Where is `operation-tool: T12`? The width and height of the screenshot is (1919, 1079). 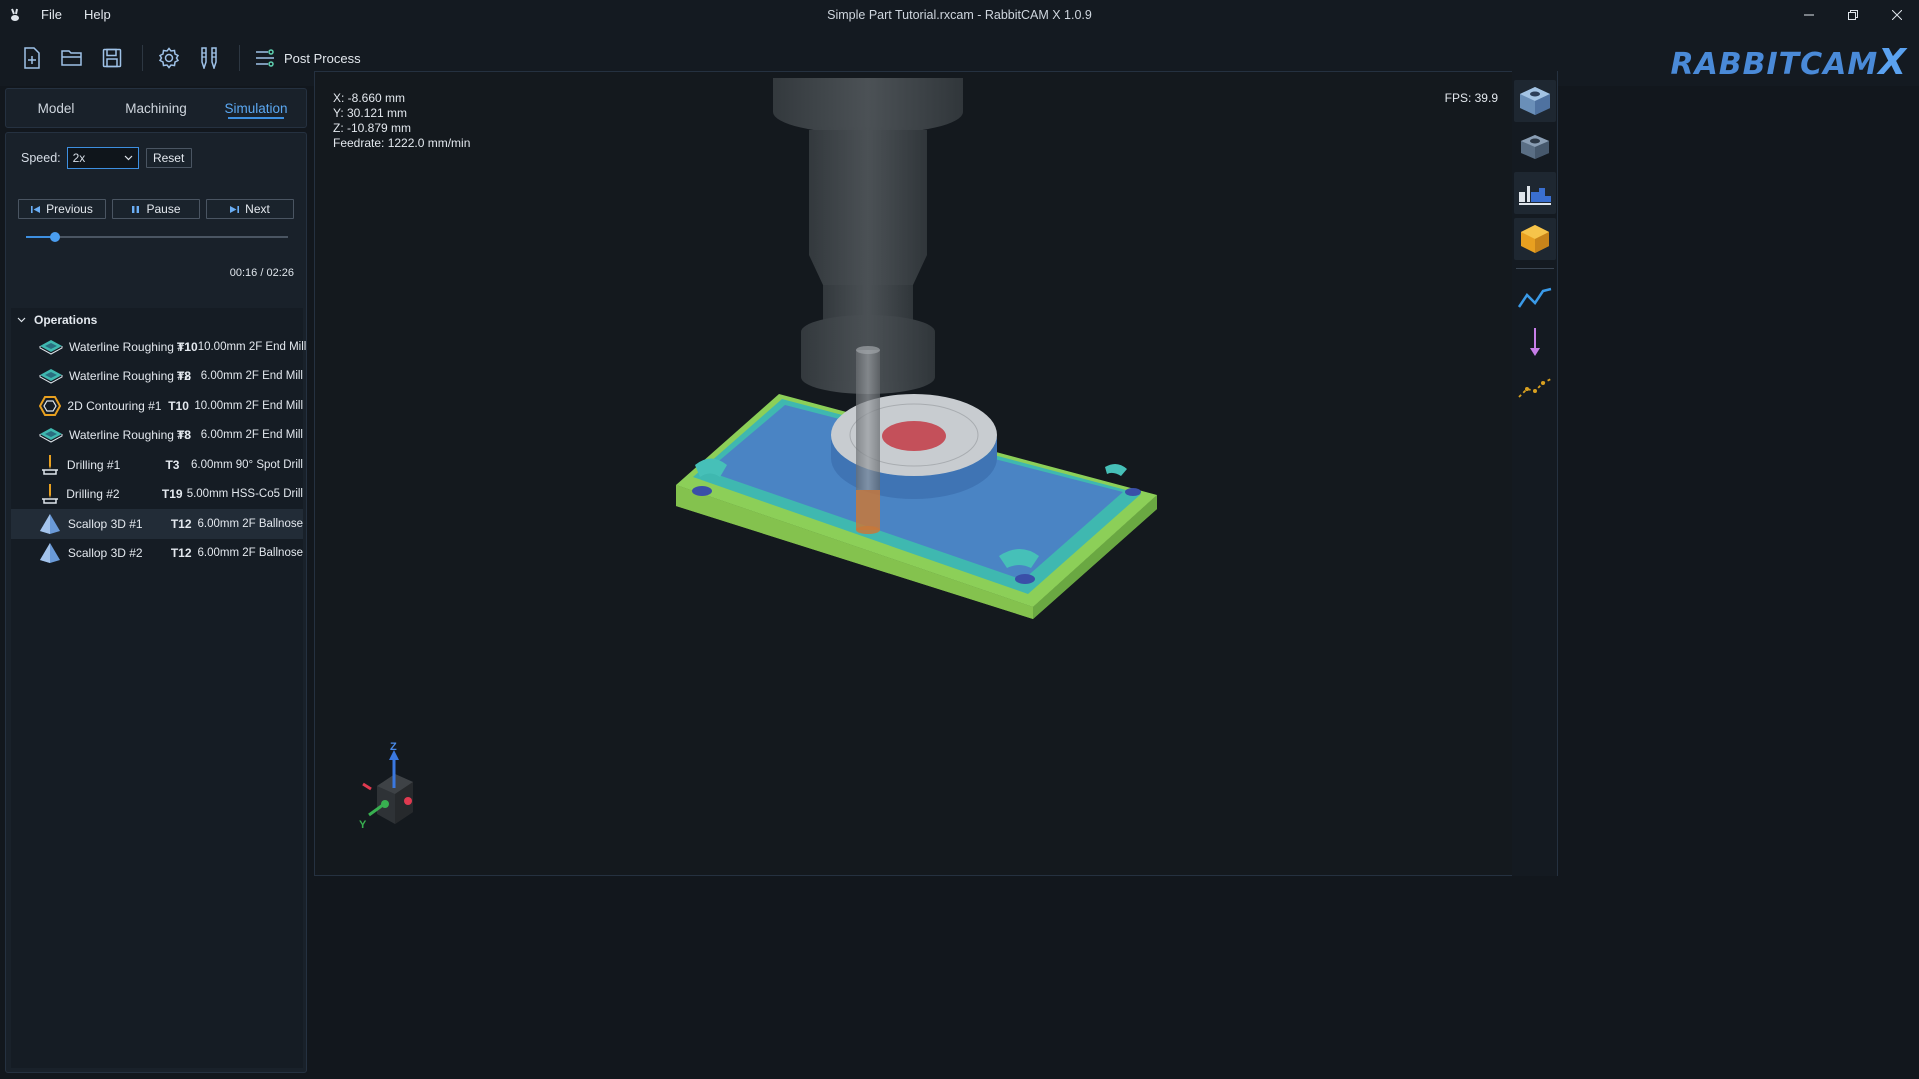
operation-tool: T12 is located at coordinates (181, 553).